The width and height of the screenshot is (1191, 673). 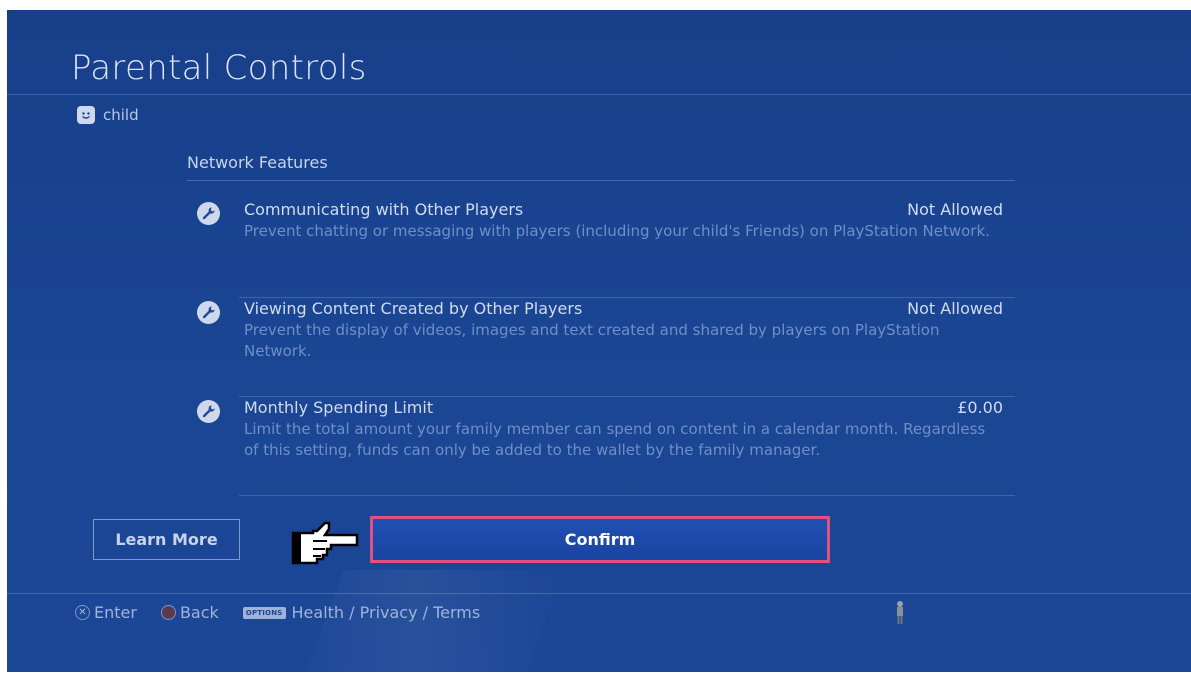 What do you see at coordinates (601, 167) in the screenshot?
I see `section-header: Network Features` at bounding box center [601, 167].